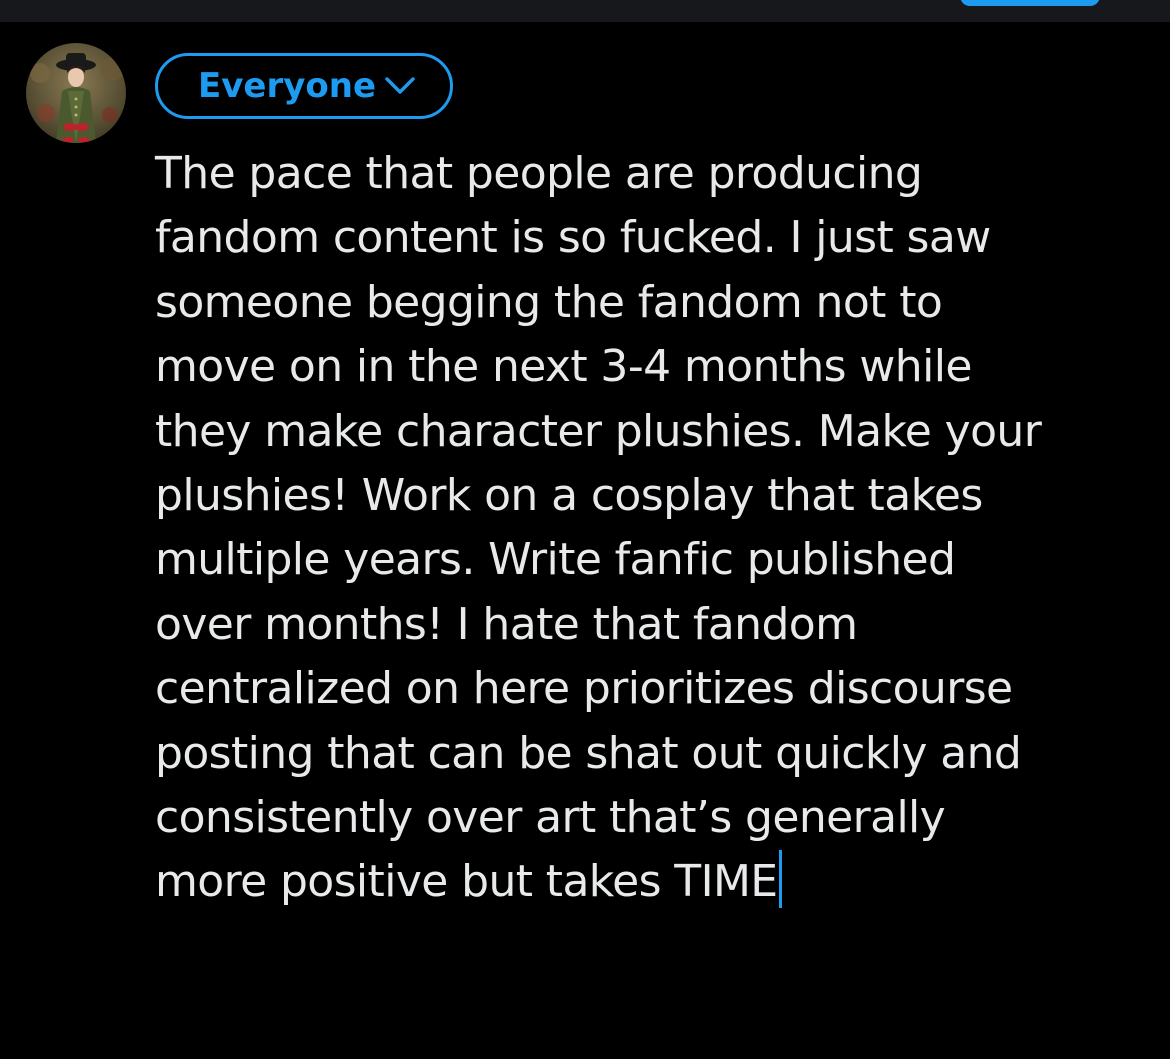 This screenshot has height=1059, width=1170. What do you see at coordinates (780, 879) in the screenshot?
I see `text-caret` at bounding box center [780, 879].